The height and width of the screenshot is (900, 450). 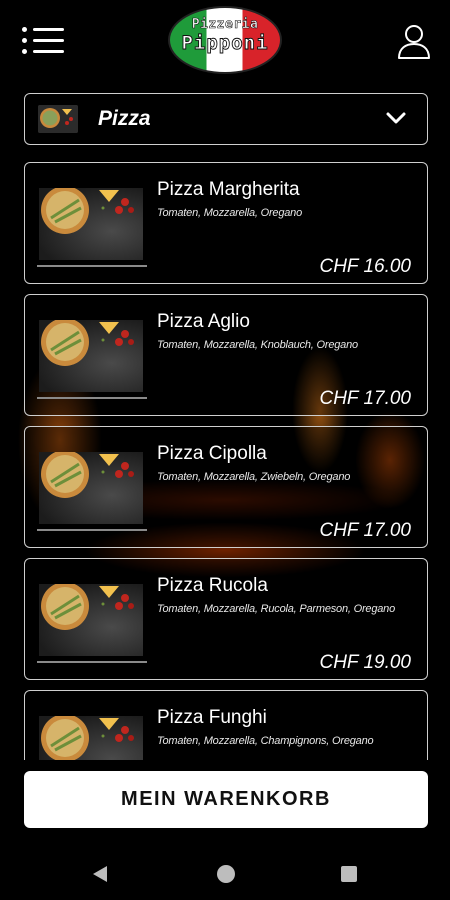 I want to click on product-name: Pizza Funghi, so click(x=212, y=717).